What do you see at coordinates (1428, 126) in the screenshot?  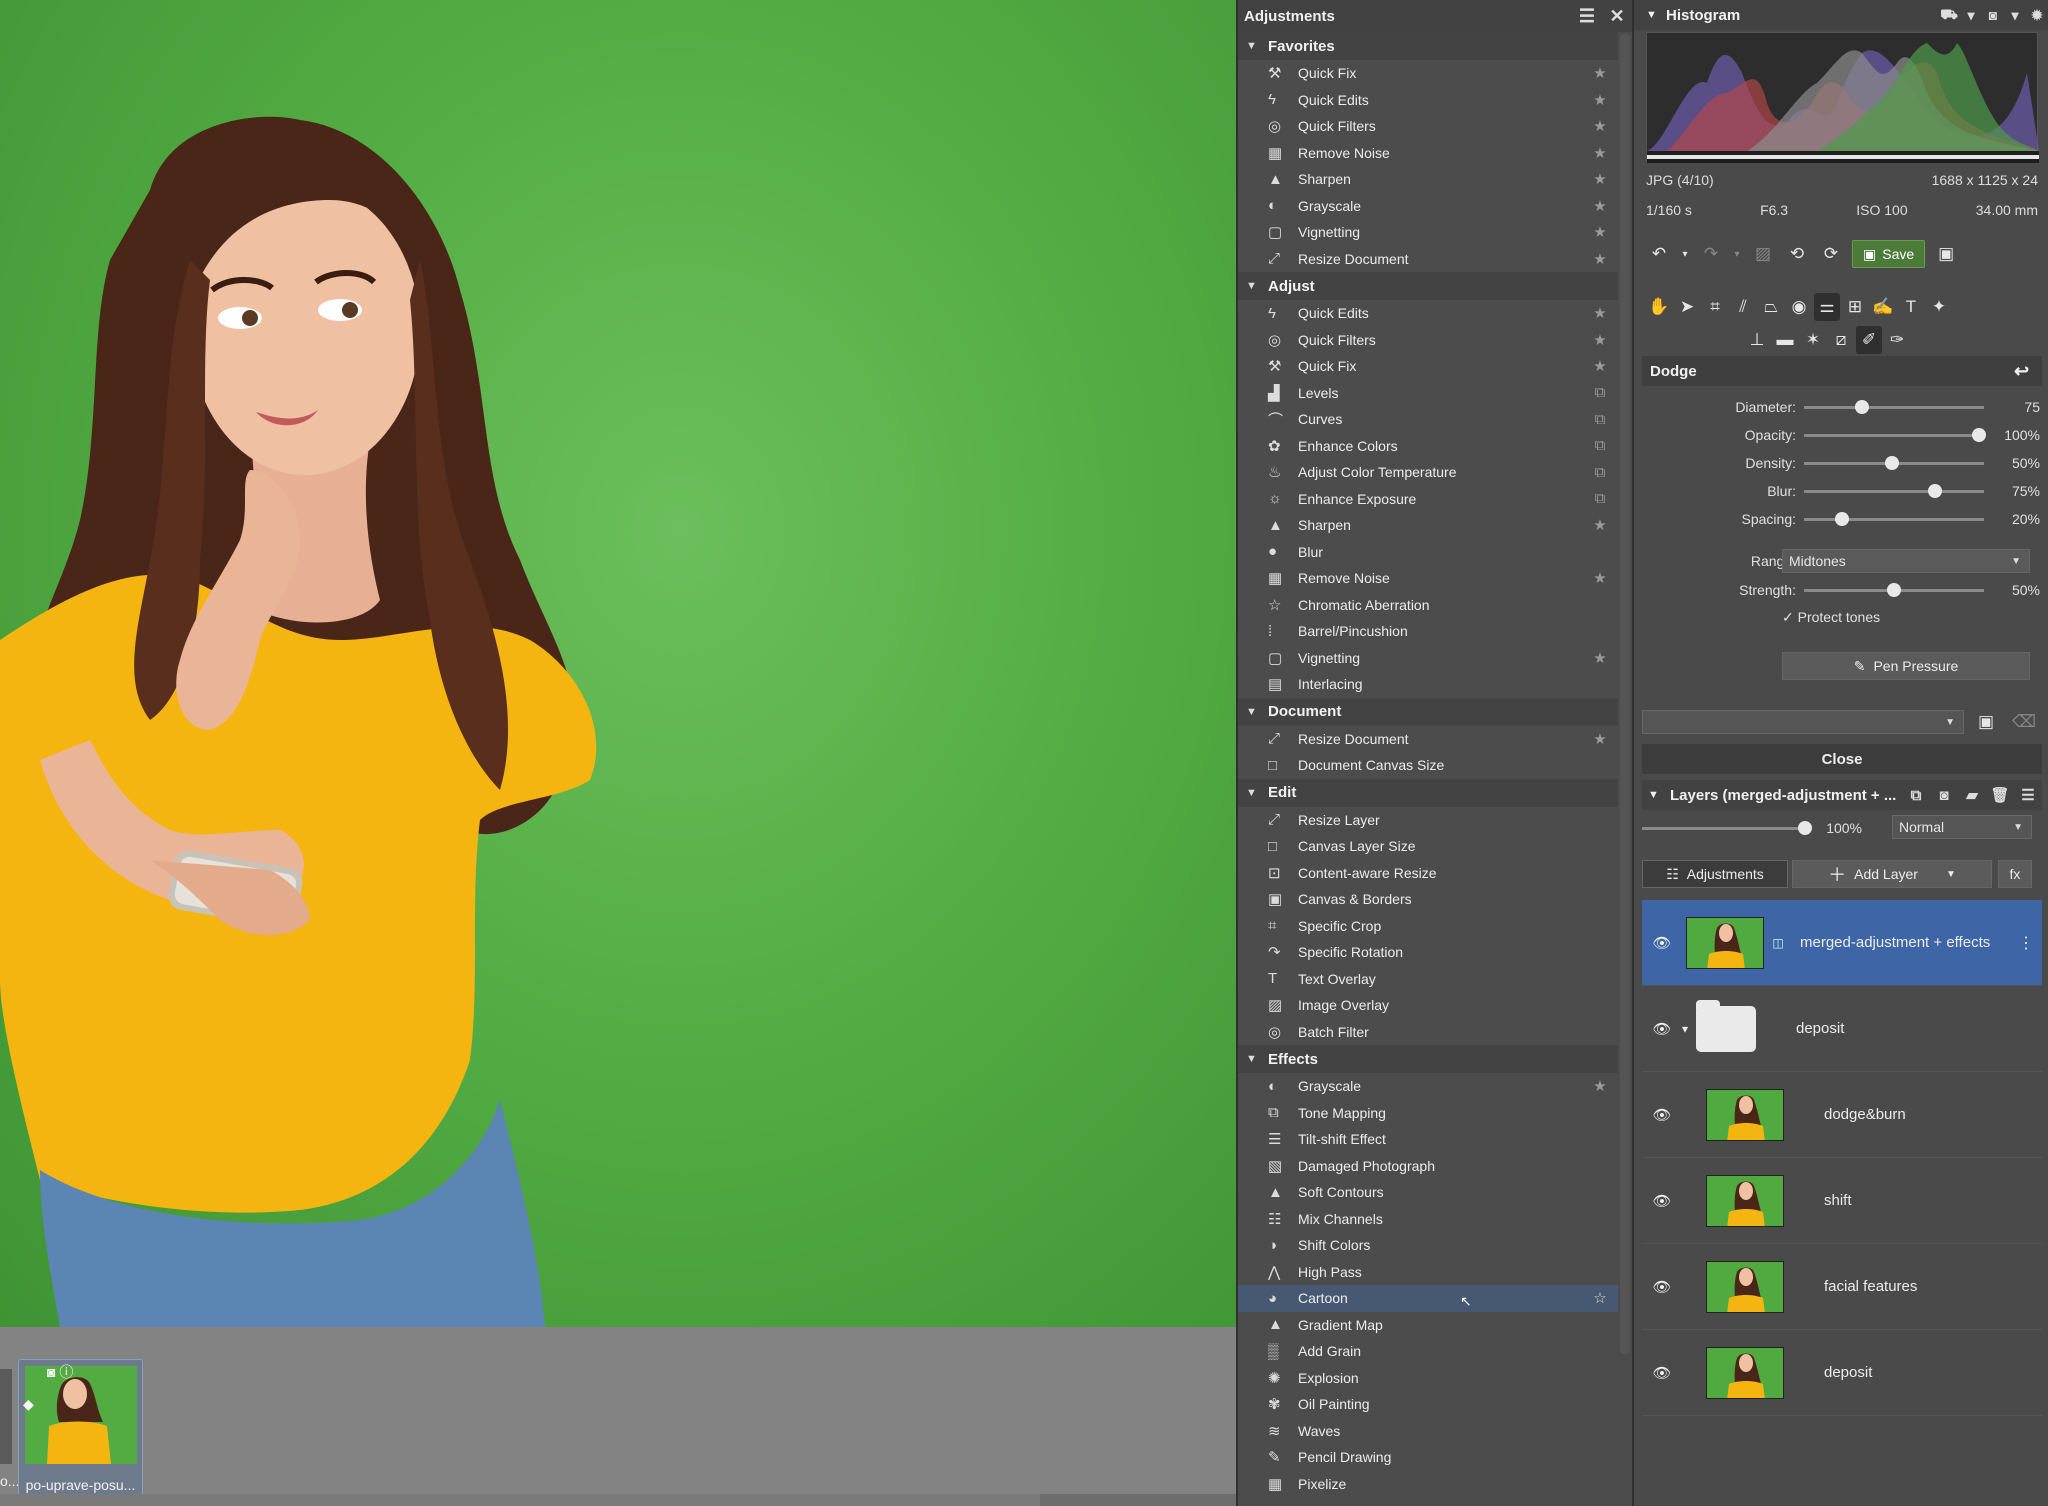 I see `adjustment-item: ◎ Quick Filters ★` at bounding box center [1428, 126].